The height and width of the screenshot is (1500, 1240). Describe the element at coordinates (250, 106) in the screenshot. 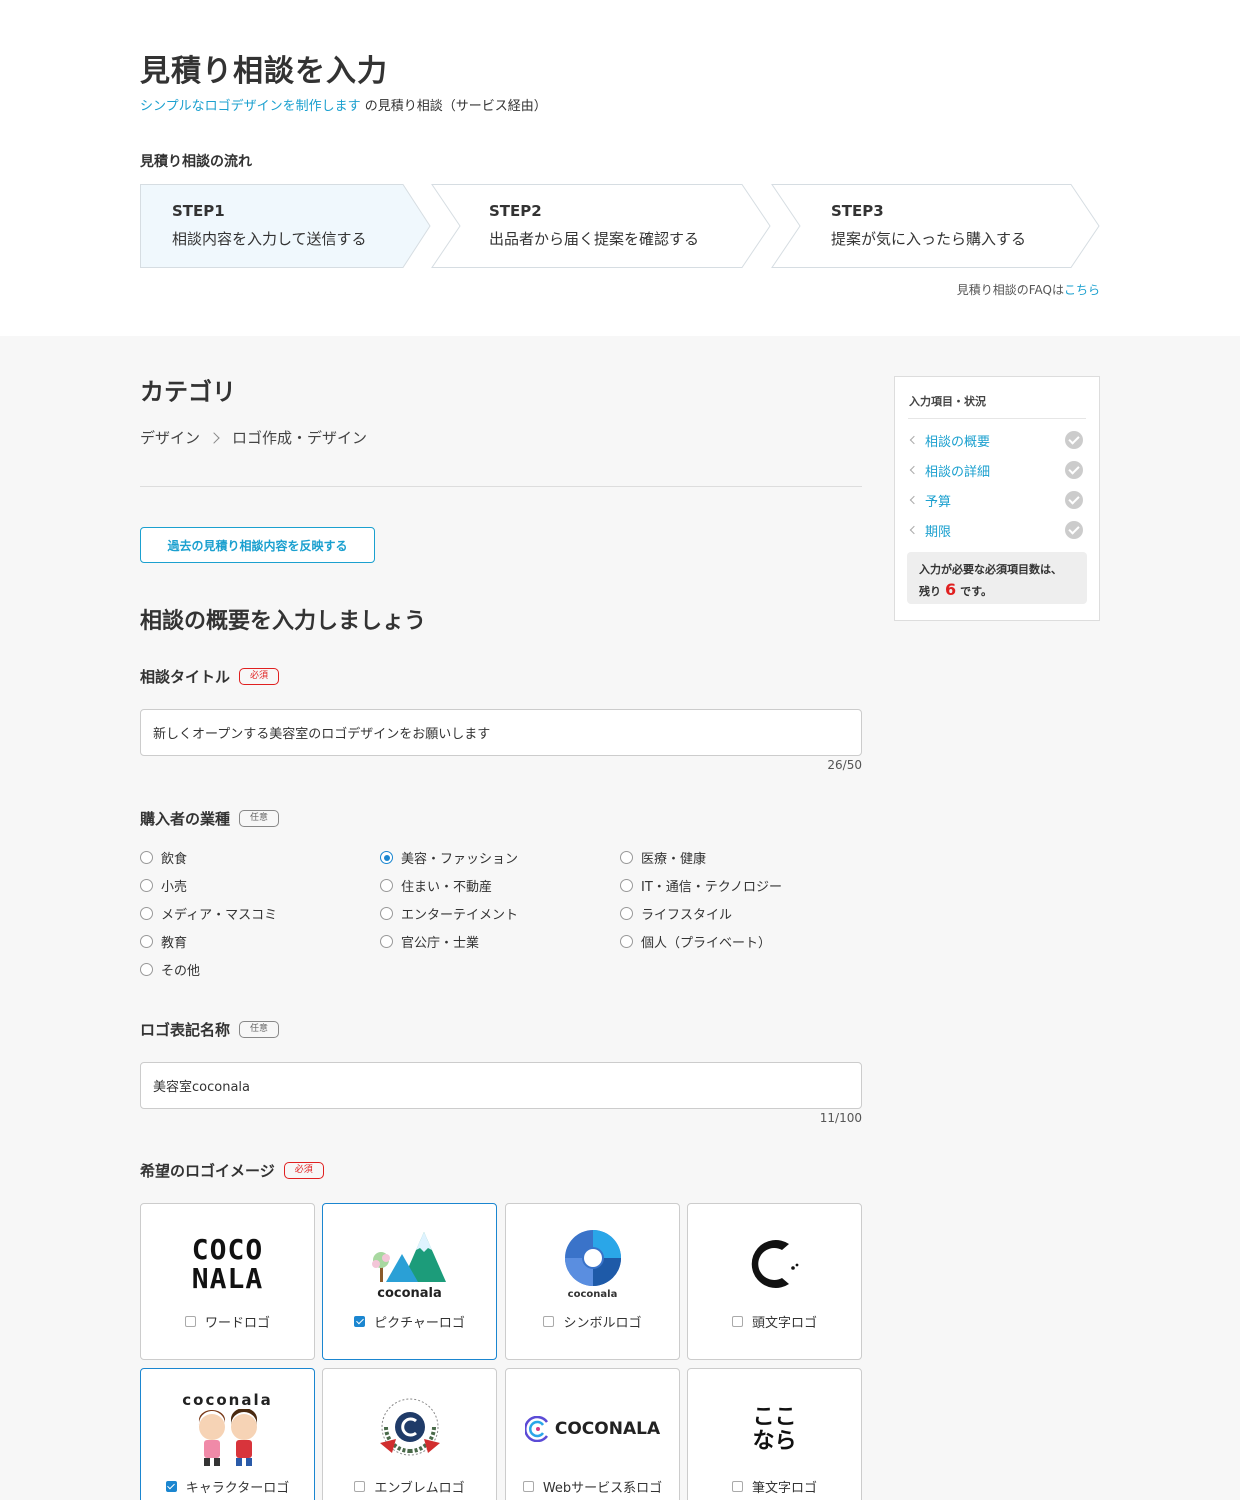

I see `service-link: シンプルなロゴデザインを制作します` at that location.